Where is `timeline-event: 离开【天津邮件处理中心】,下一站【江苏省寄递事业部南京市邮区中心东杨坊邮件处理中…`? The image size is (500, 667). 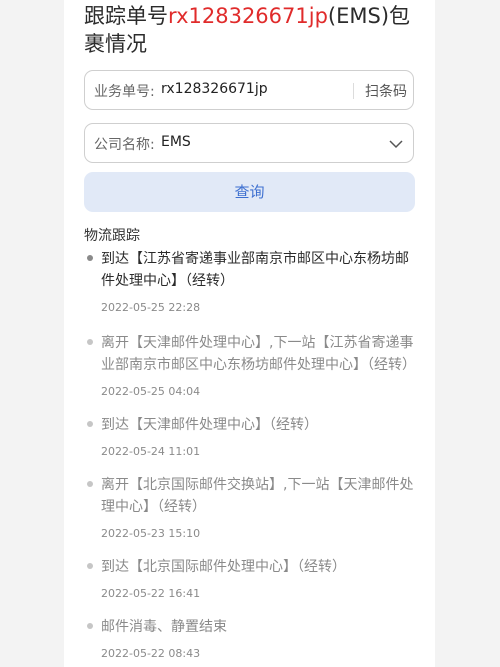 timeline-event: 离开【天津邮件处理中心】,下一站【江苏省寄递事业部南京市邮区中心东杨坊邮件处理中… is located at coordinates (251, 366).